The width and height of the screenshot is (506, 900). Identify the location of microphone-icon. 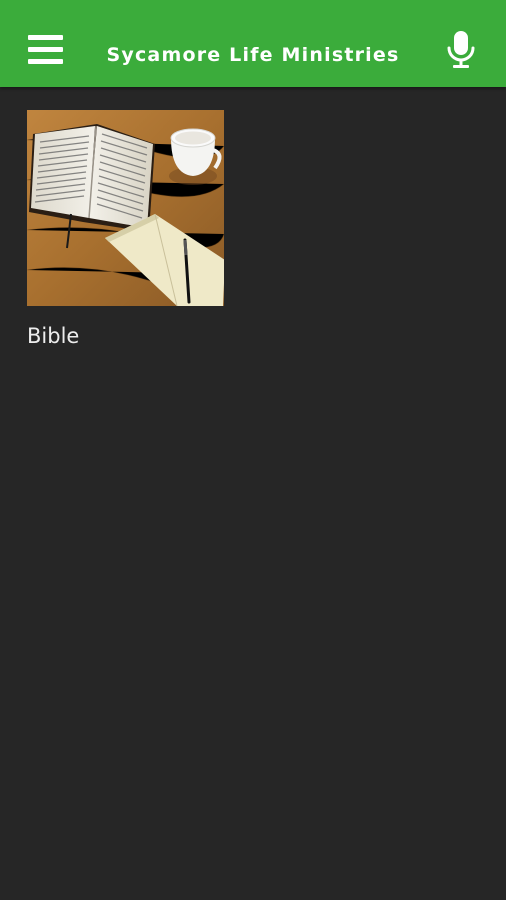
(461, 50).